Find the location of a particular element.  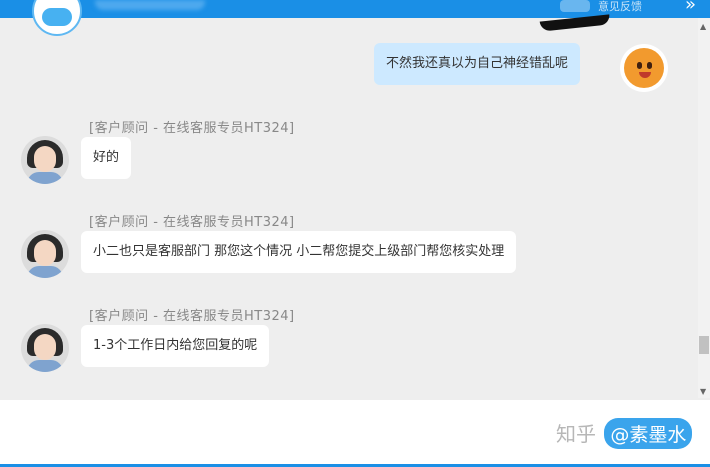

user-avatar is located at coordinates (644, 68).